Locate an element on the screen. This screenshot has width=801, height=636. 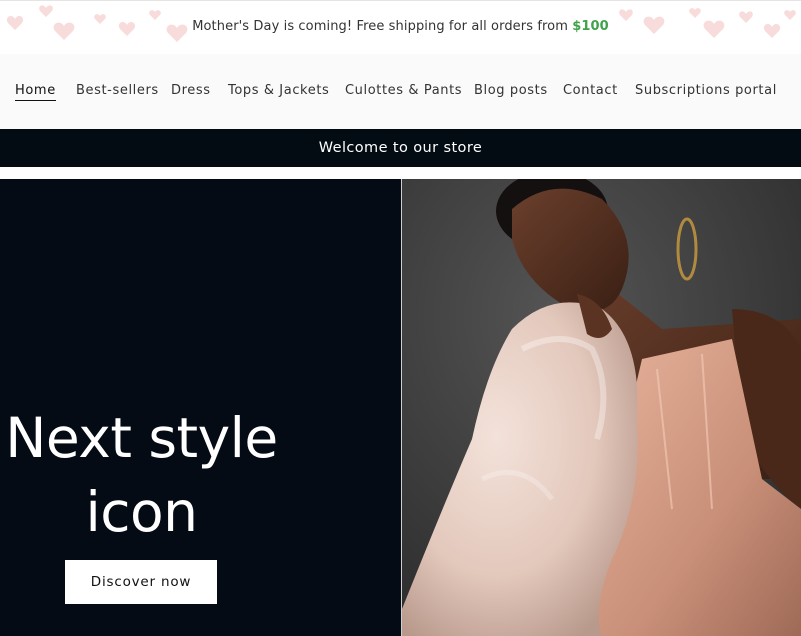
welcome-banner: Welcome to our store is located at coordinates (400, 148).